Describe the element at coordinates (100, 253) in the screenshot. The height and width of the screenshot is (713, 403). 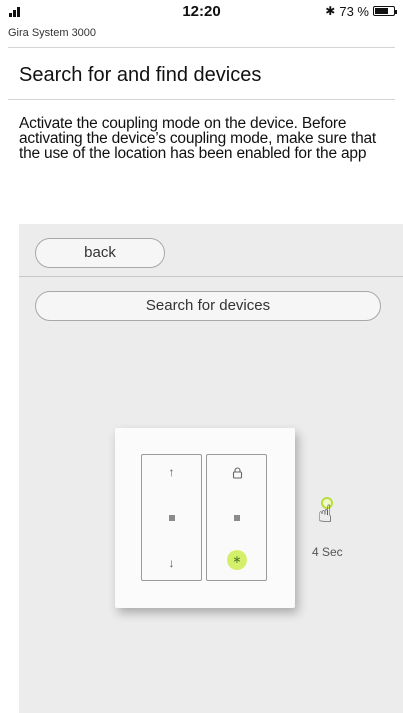
I see `back-button: back` at that location.